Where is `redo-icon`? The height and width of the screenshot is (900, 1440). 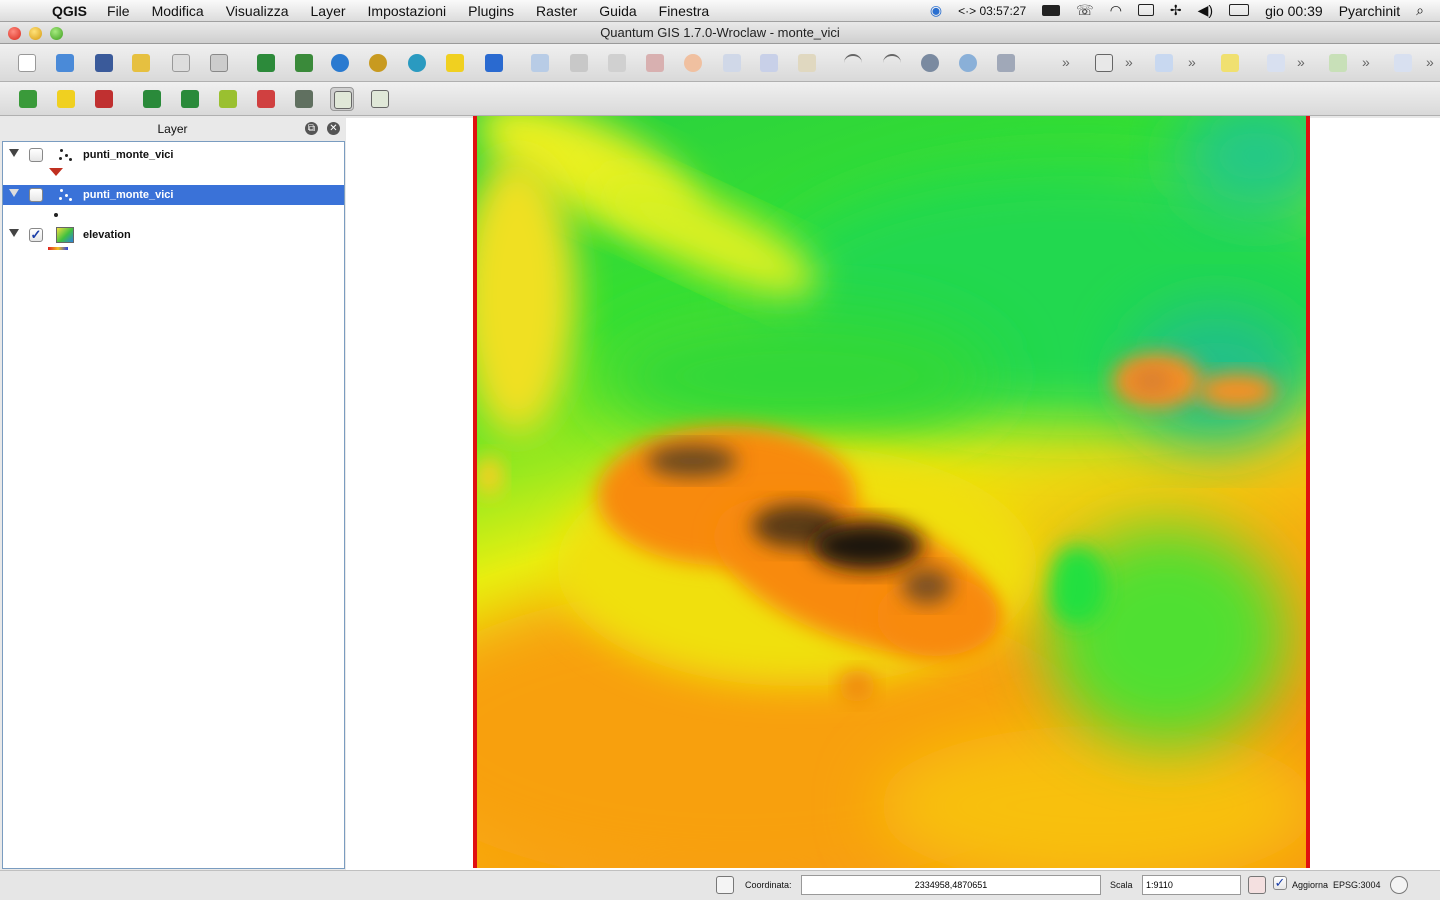 redo-icon is located at coordinates (892, 63).